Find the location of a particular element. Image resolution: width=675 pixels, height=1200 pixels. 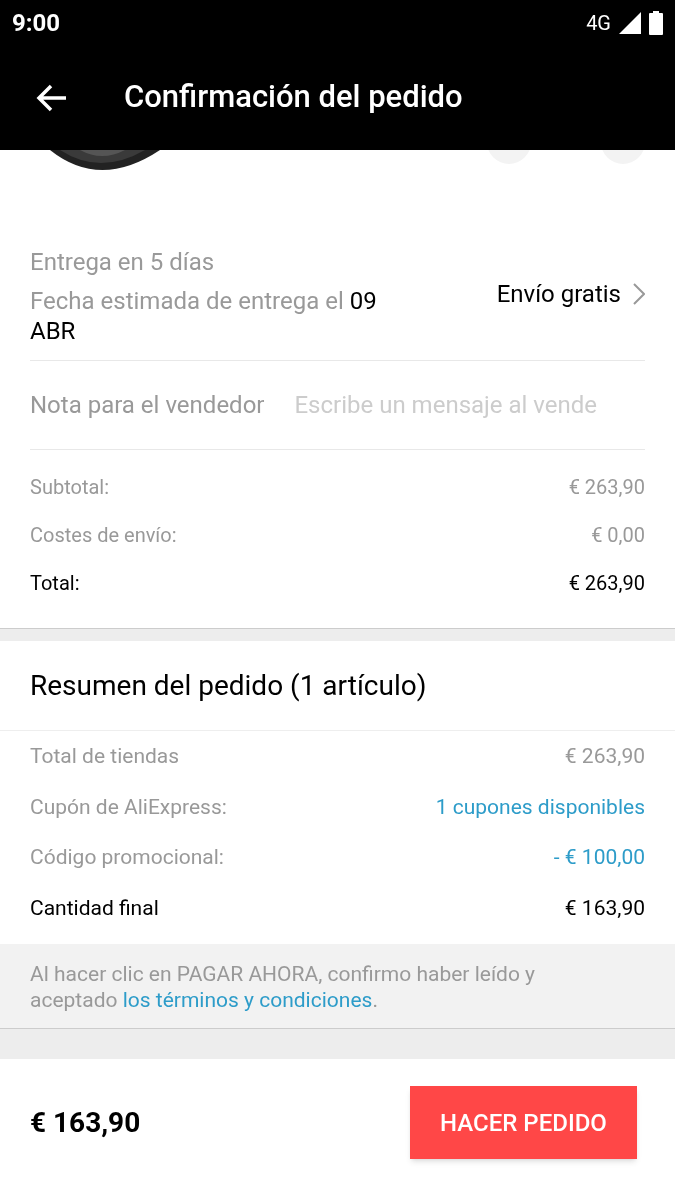

summary-label: Cupón de AliExpress: is located at coordinates (128, 807).